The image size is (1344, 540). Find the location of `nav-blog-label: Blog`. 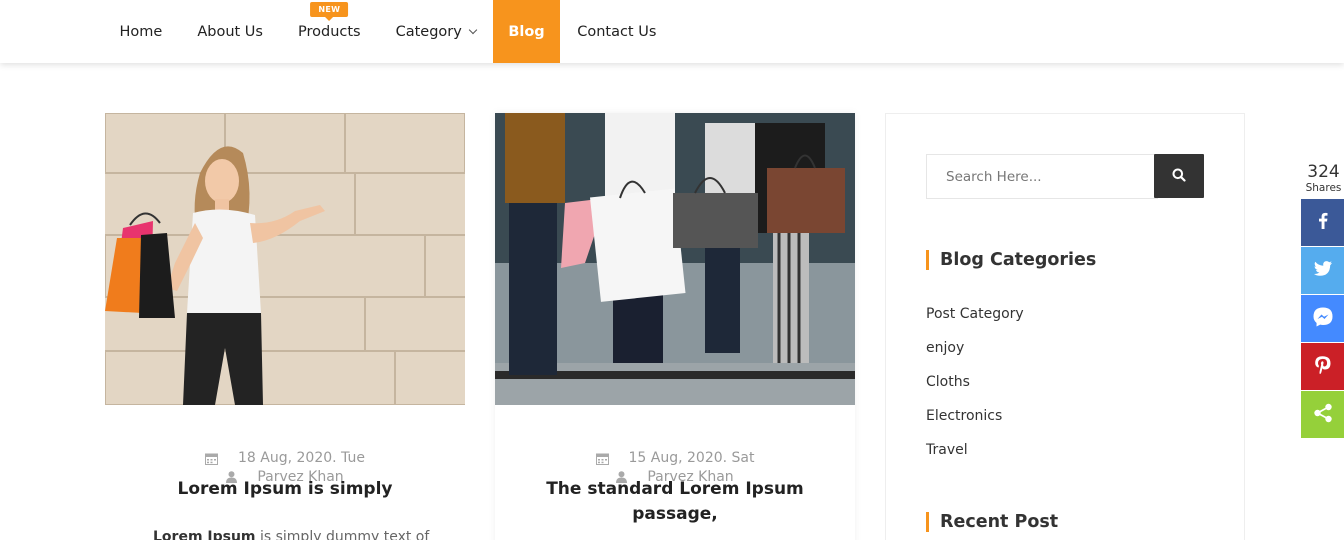

nav-blog-label: Blog is located at coordinates (526, 31).